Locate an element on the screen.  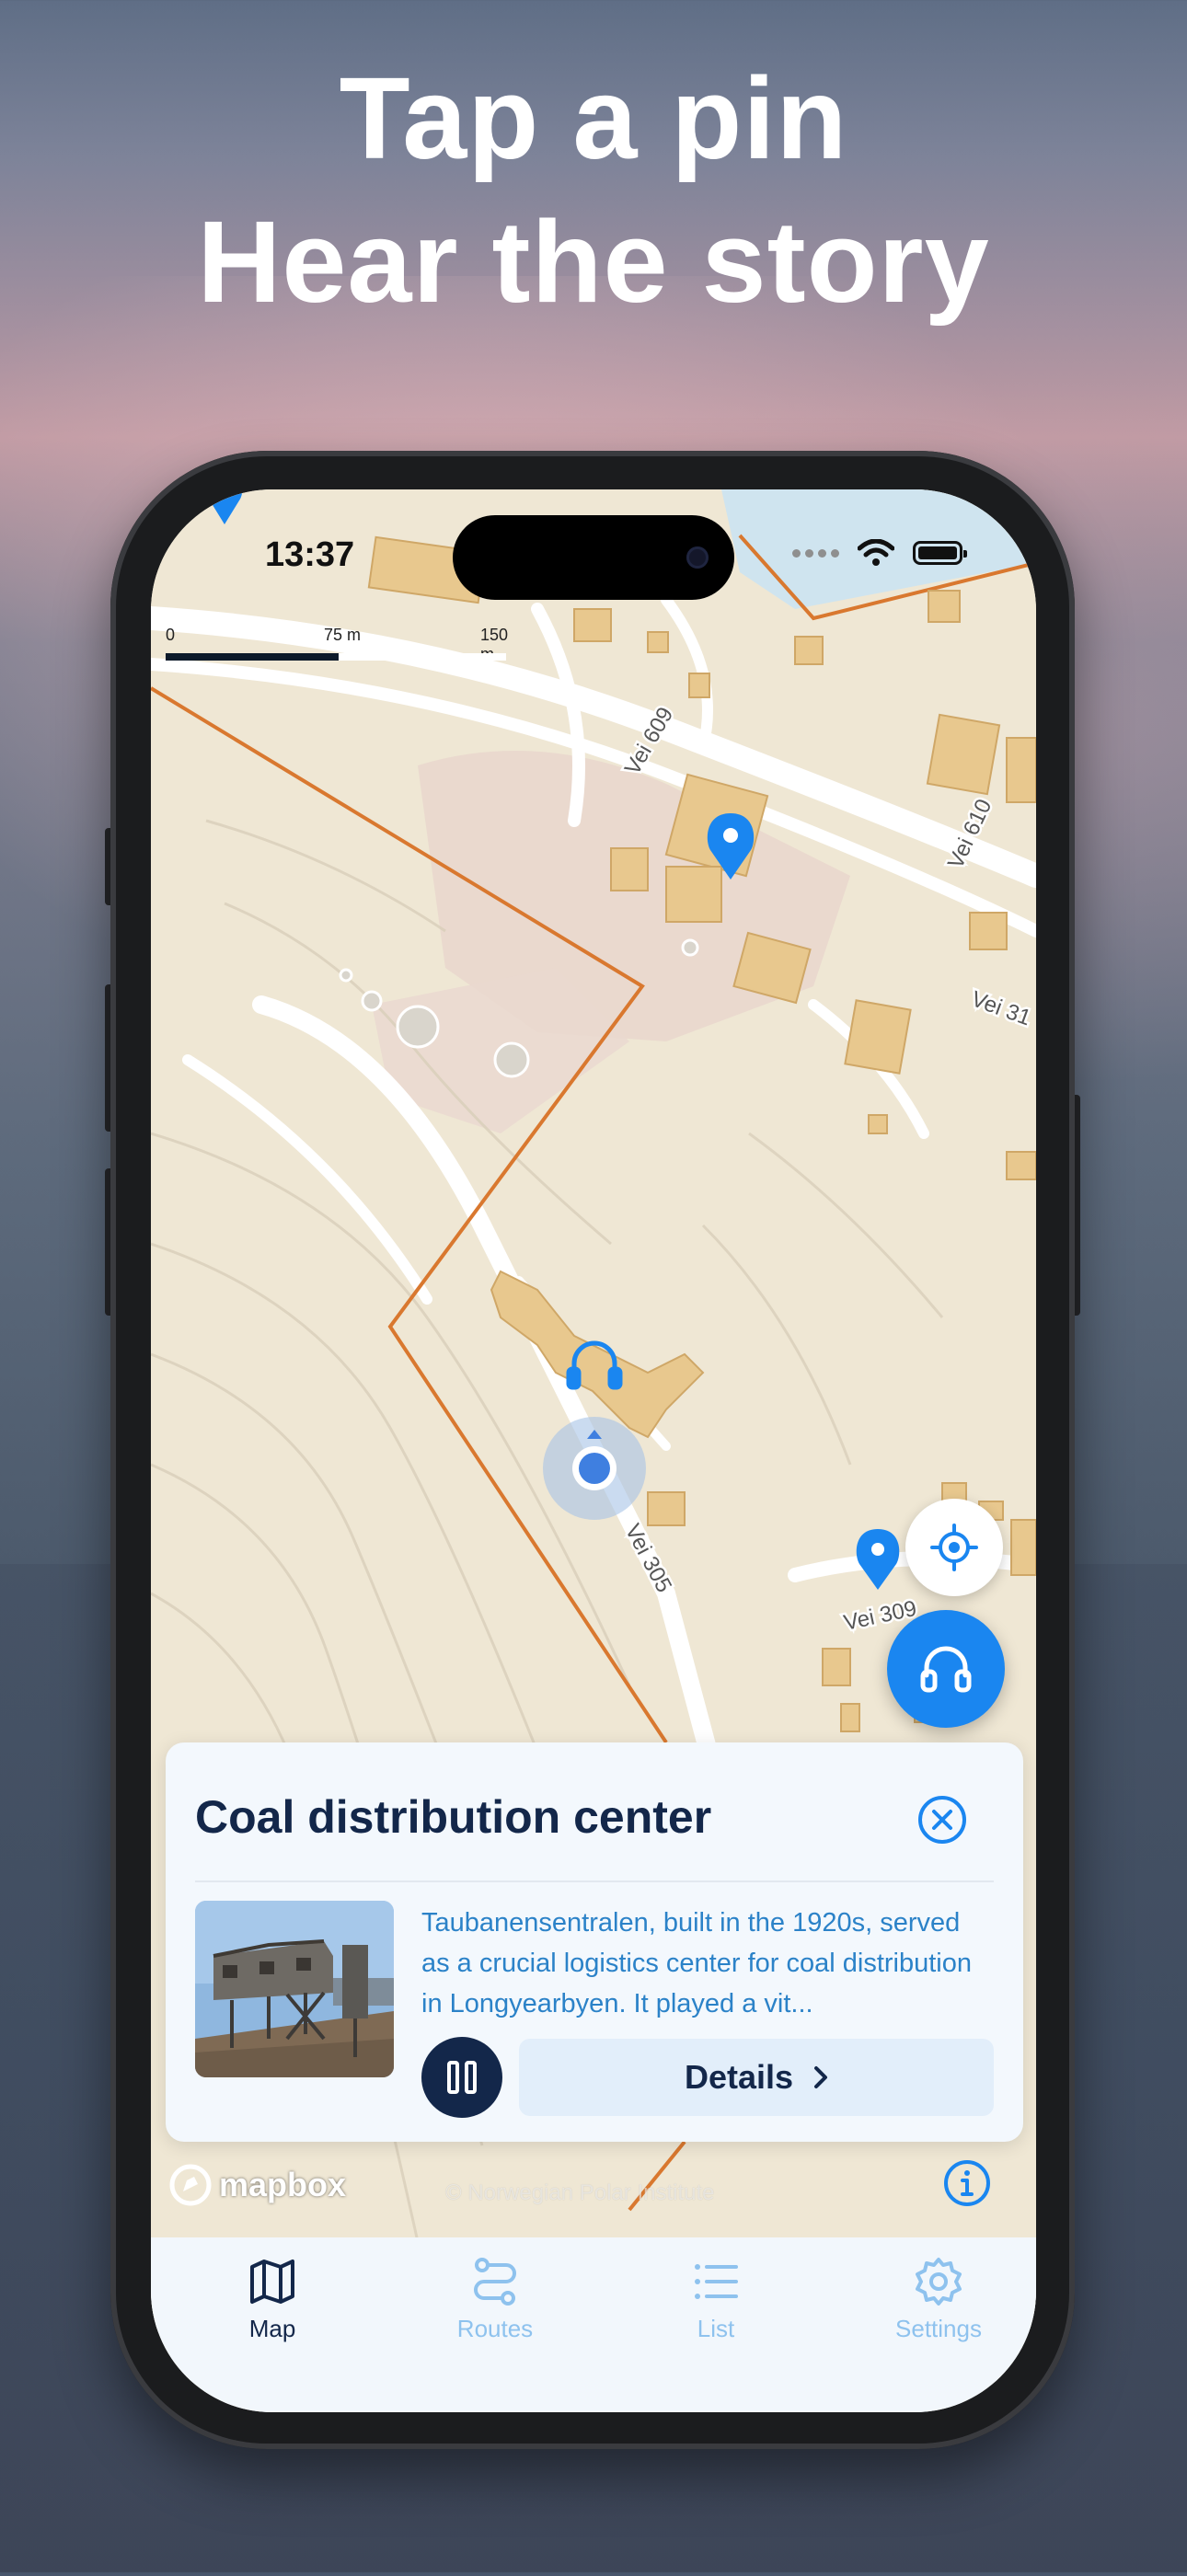
map-scale-bar: 0 75 m 150 m is located at coordinates (340, 644).